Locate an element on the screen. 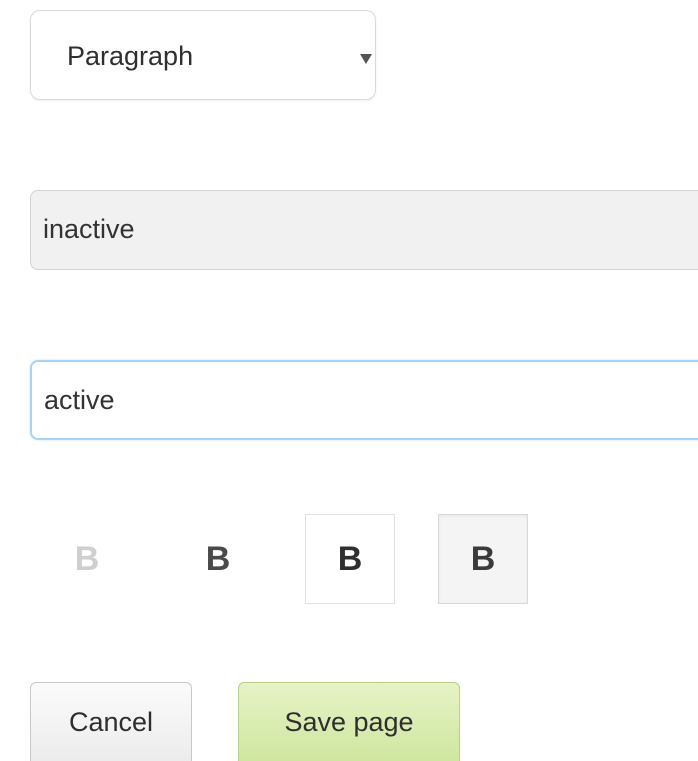 Image resolution: width=698 pixels, height=761 pixels. format-select-value: Paragraph is located at coordinates (130, 56).